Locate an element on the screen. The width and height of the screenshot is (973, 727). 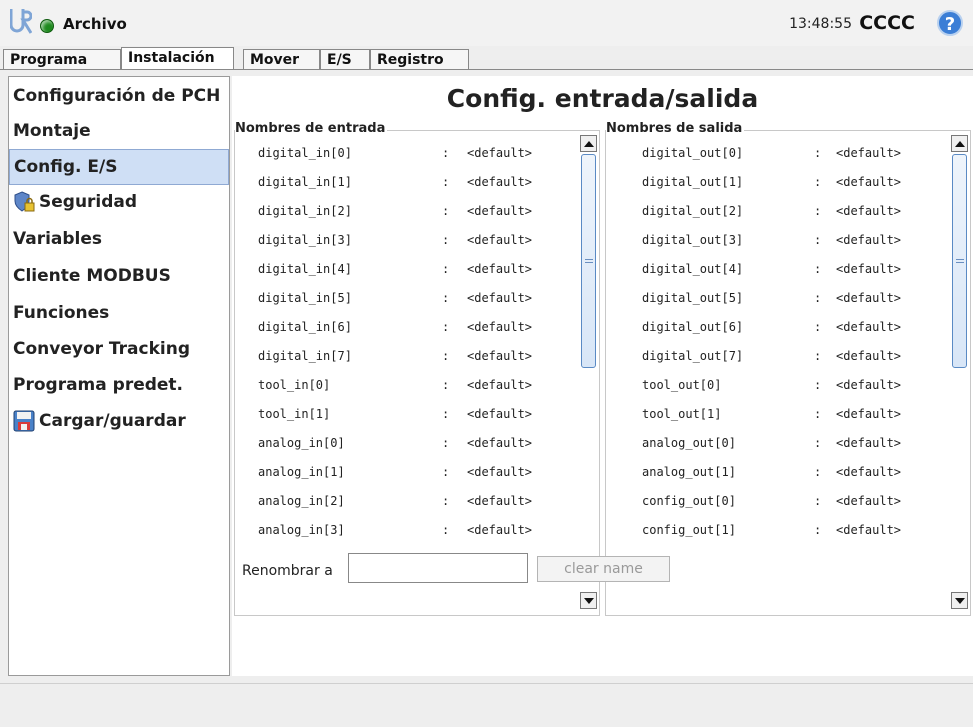
rename-input is located at coordinates (438, 568).